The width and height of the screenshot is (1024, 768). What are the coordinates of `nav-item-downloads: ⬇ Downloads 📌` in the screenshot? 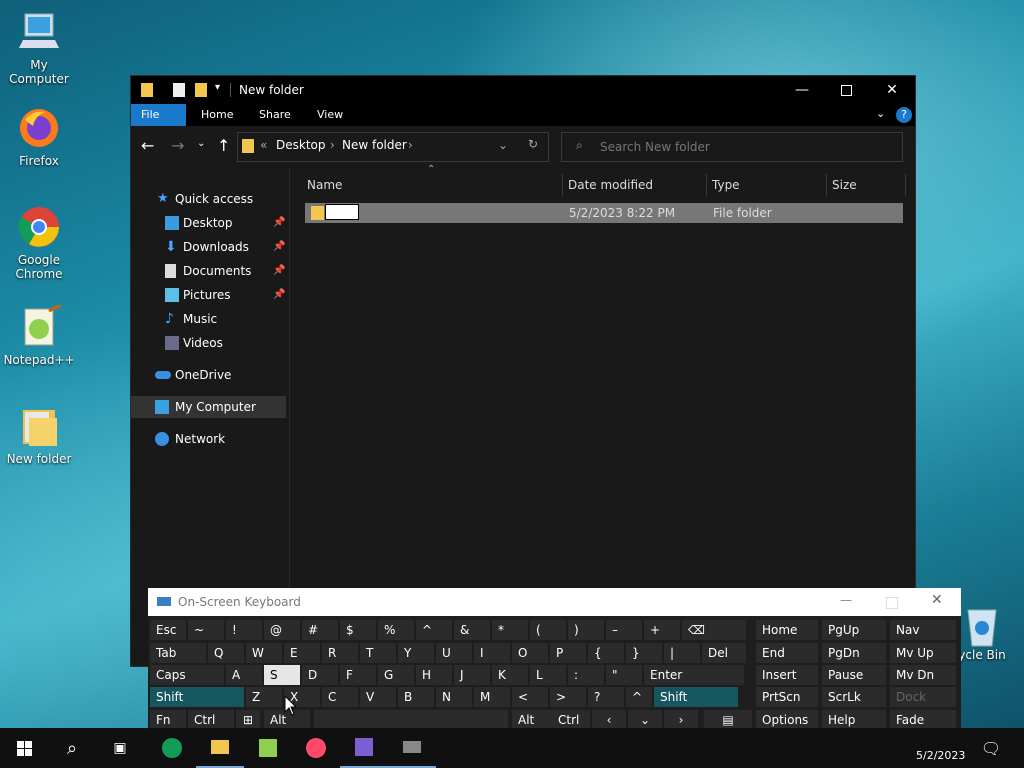 It's located at (210, 247).